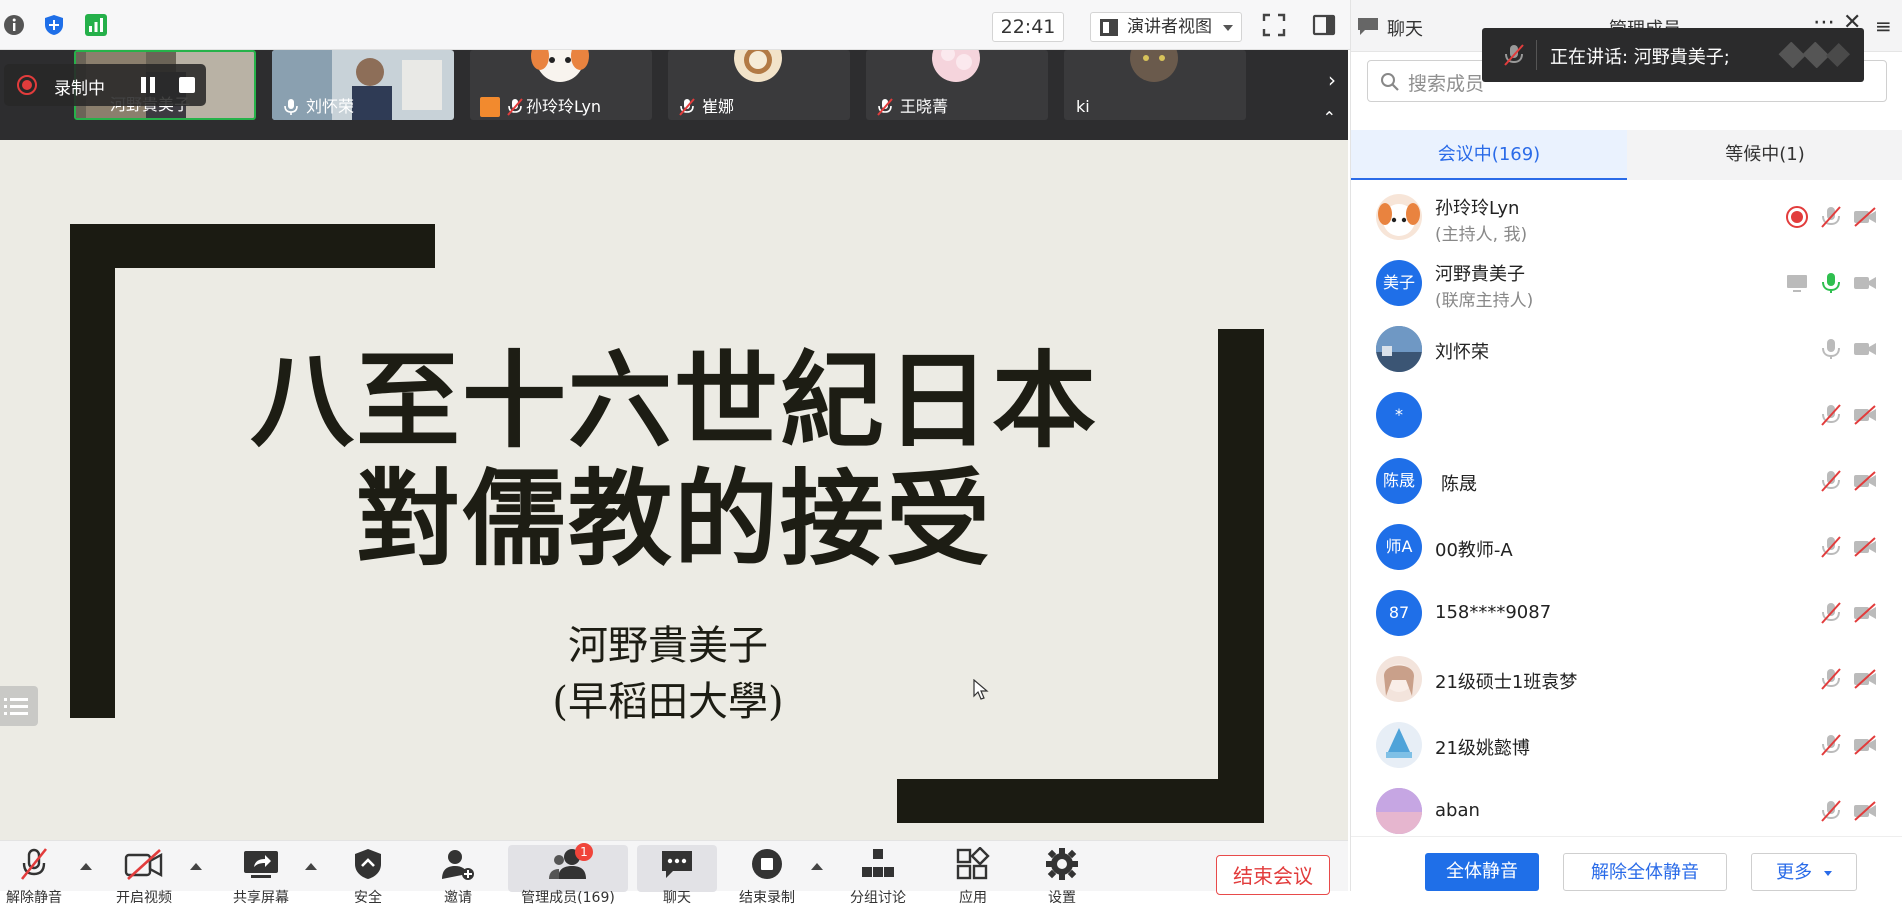 The image size is (1902, 907). I want to click on speaker-thumbnail, so click(1814, 55).